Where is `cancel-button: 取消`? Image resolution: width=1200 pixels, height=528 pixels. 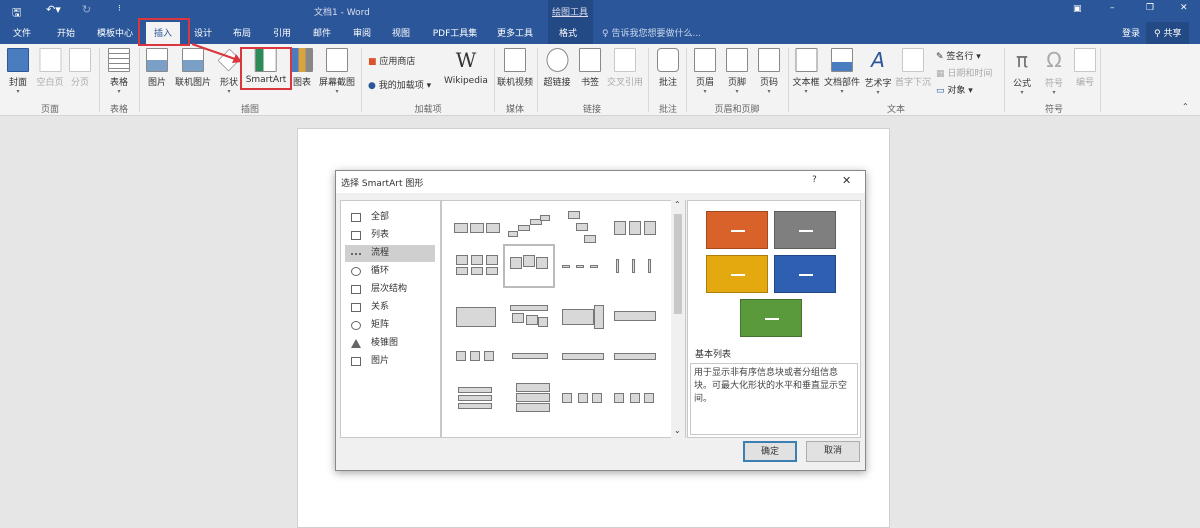
cancel-button: 取消 is located at coordinates (833, 451).